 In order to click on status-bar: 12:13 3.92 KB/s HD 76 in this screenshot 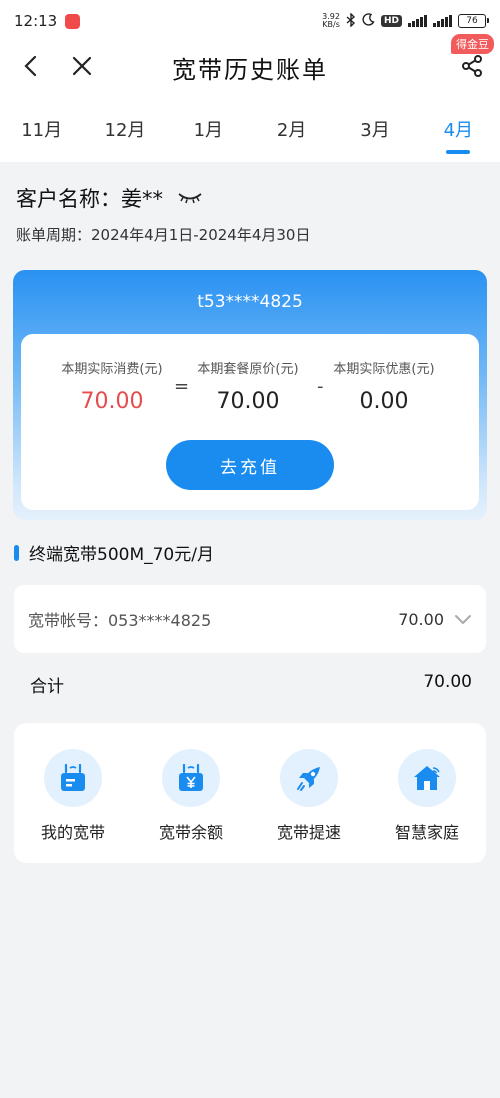, I will do `click(250, 21)`.